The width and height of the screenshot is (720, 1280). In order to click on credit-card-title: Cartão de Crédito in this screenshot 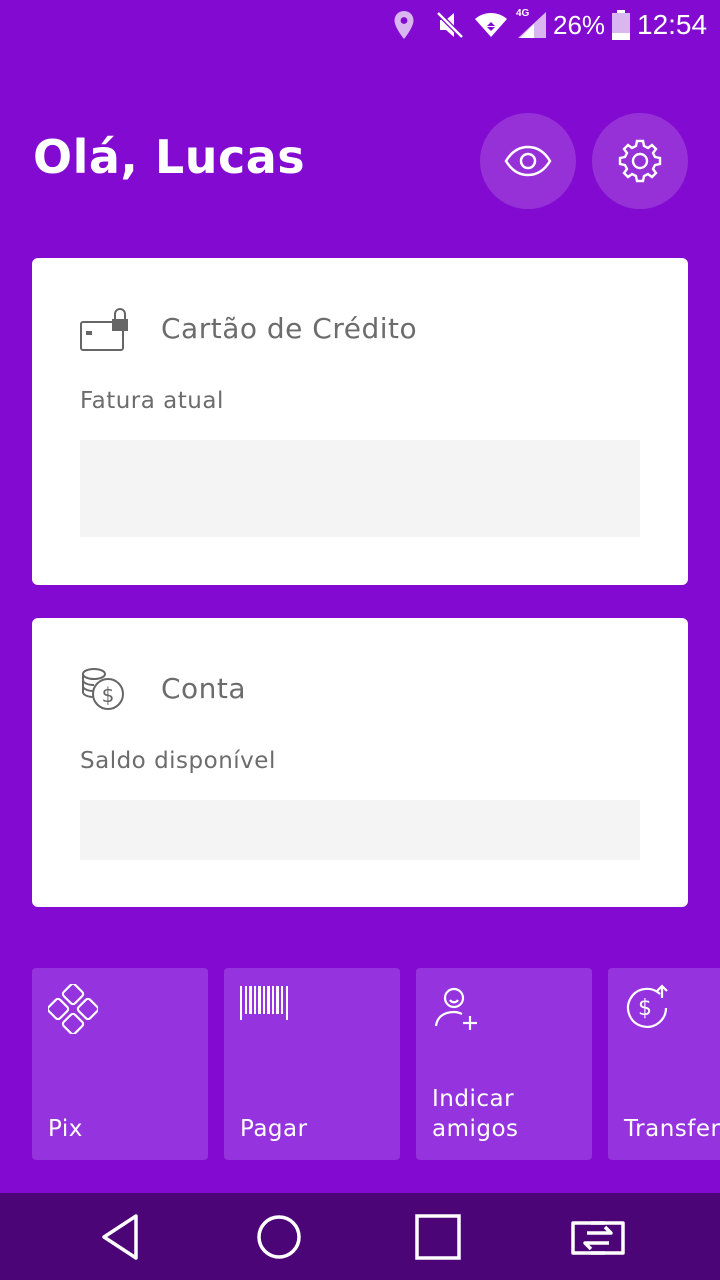, I will do `click(289, 328)`.